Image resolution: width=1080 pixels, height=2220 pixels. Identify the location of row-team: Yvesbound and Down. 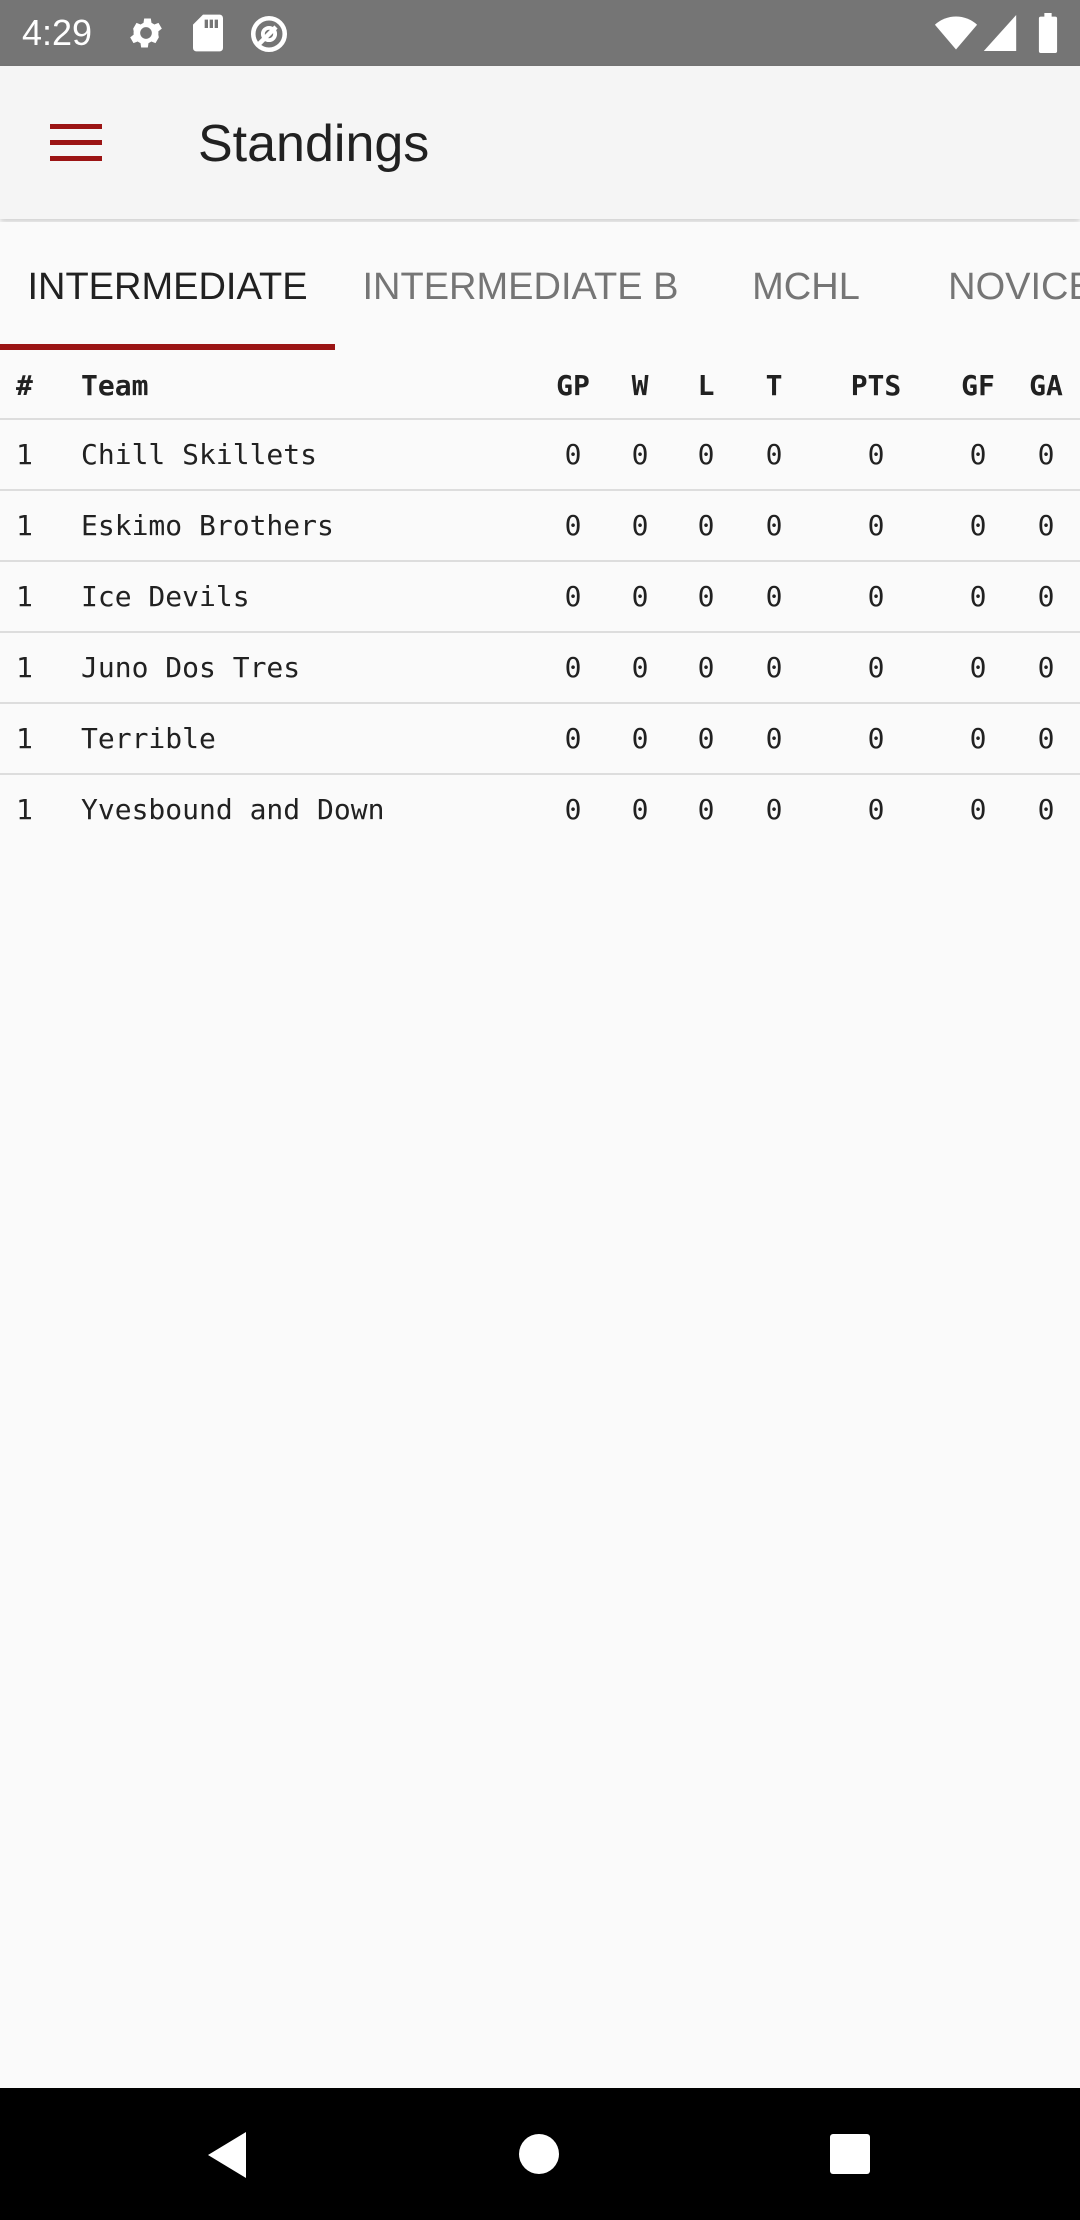
(233, 809).